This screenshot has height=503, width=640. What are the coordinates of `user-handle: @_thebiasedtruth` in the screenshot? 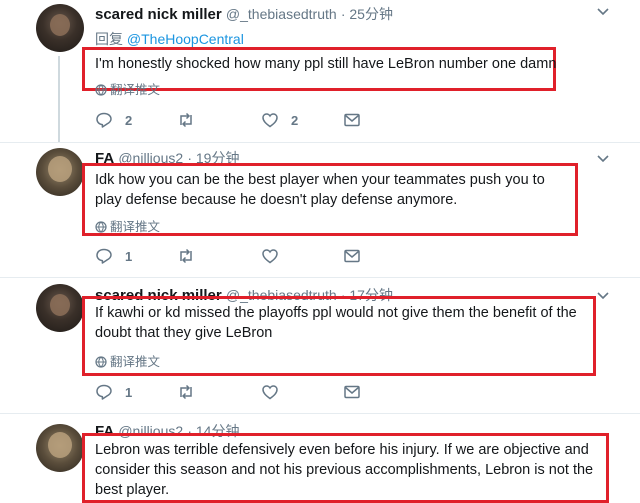 It's located at (281, 14).